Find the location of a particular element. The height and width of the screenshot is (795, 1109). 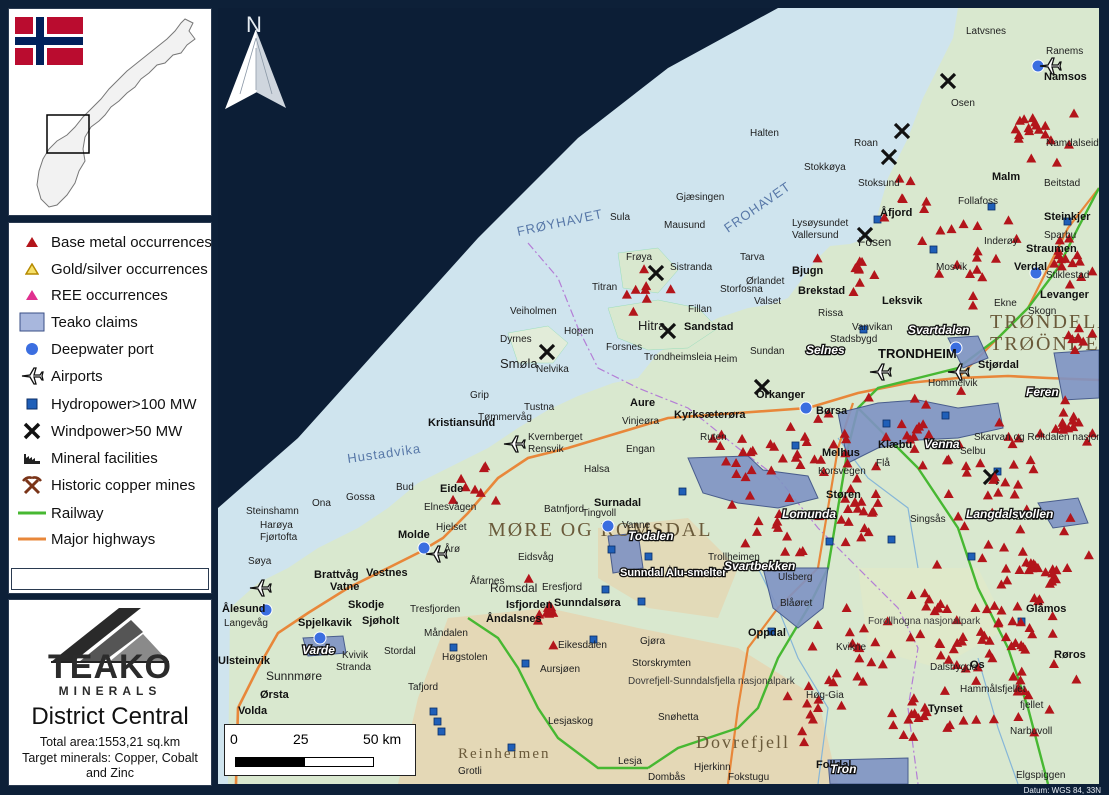

legend-item-teako-claims: Teako claims is located at coordinates (77, 322).